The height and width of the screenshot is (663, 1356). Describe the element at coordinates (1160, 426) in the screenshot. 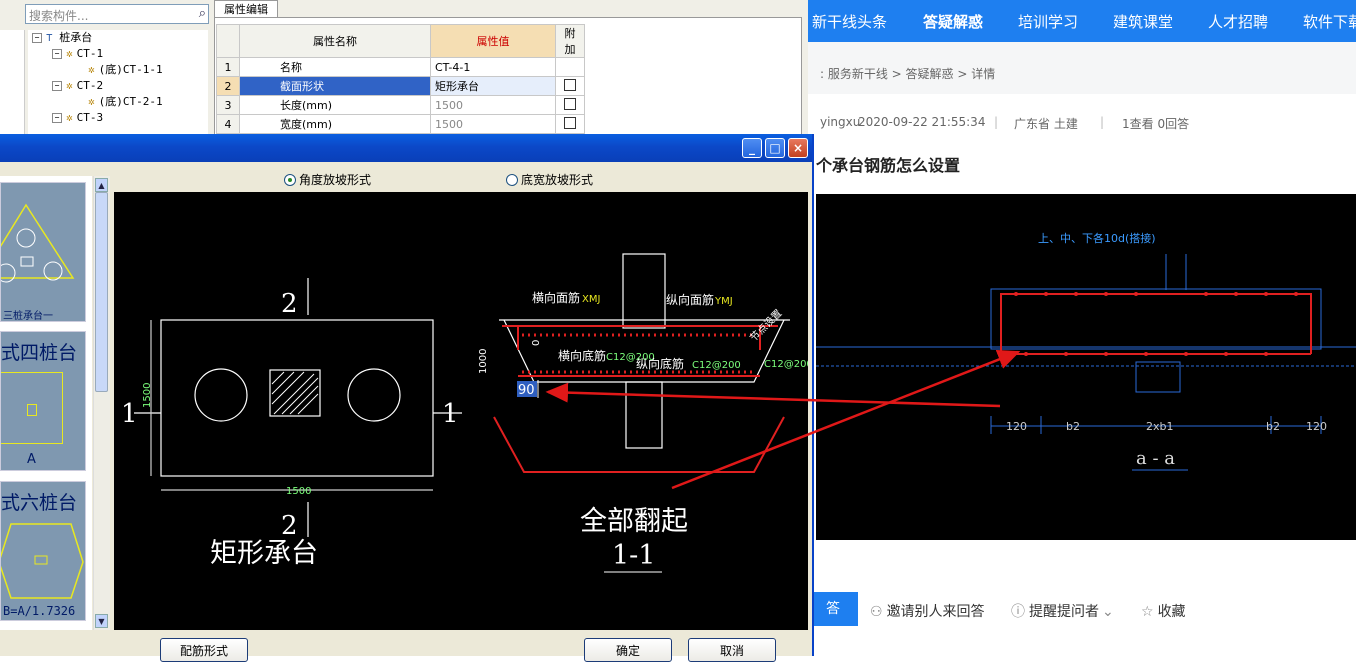

I see `svg-text: 2xb1` at that location.